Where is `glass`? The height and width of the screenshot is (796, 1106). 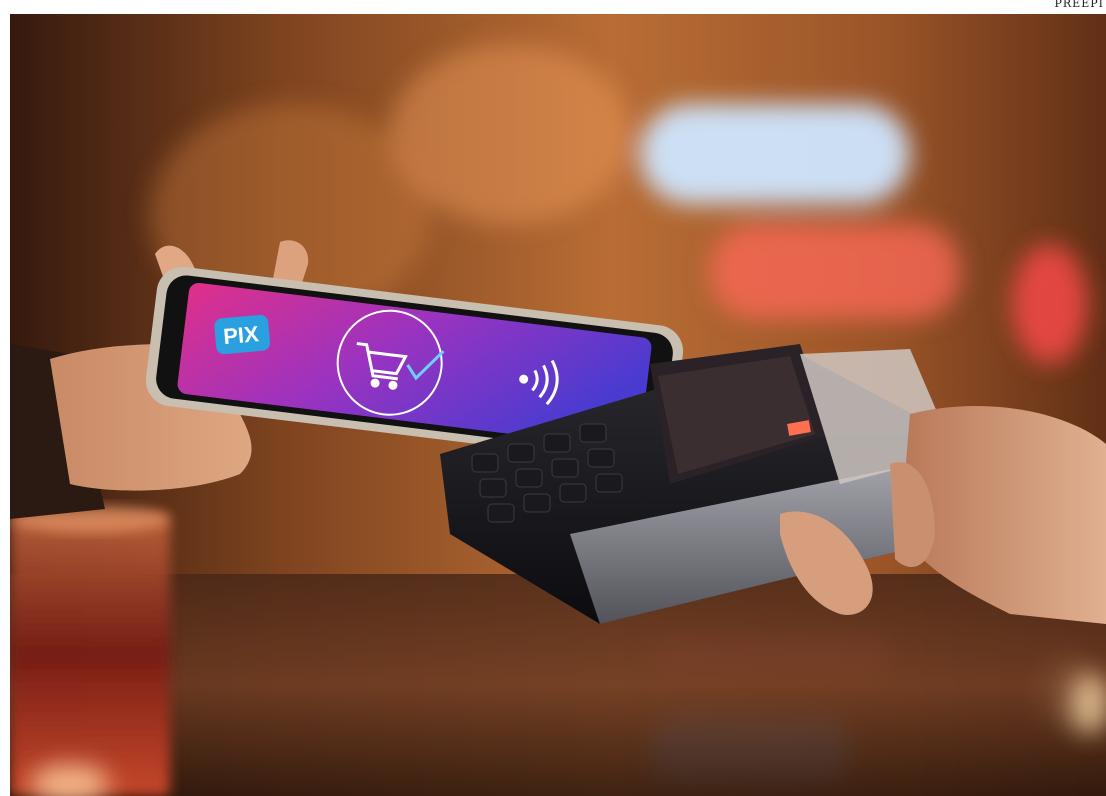
glass is located at coordinates (90, 650).